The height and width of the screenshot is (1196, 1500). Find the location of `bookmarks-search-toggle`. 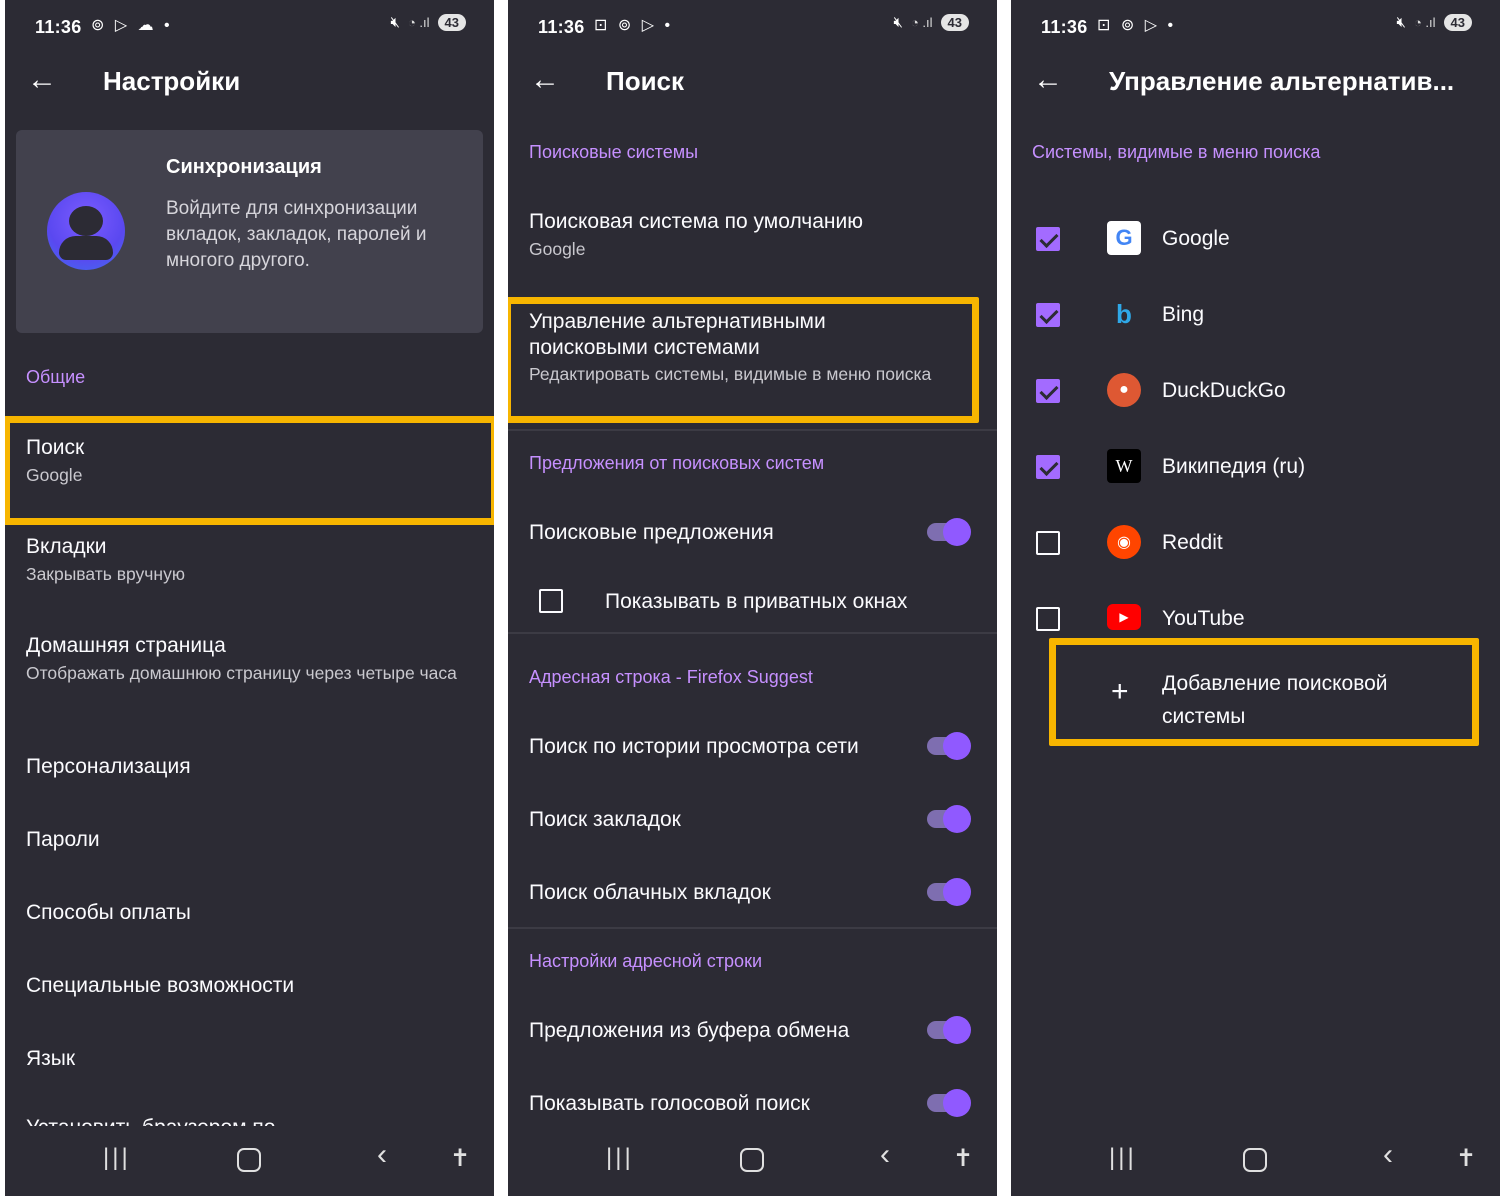

bookmarks-search-toggle is located at coordinates (949, 819).